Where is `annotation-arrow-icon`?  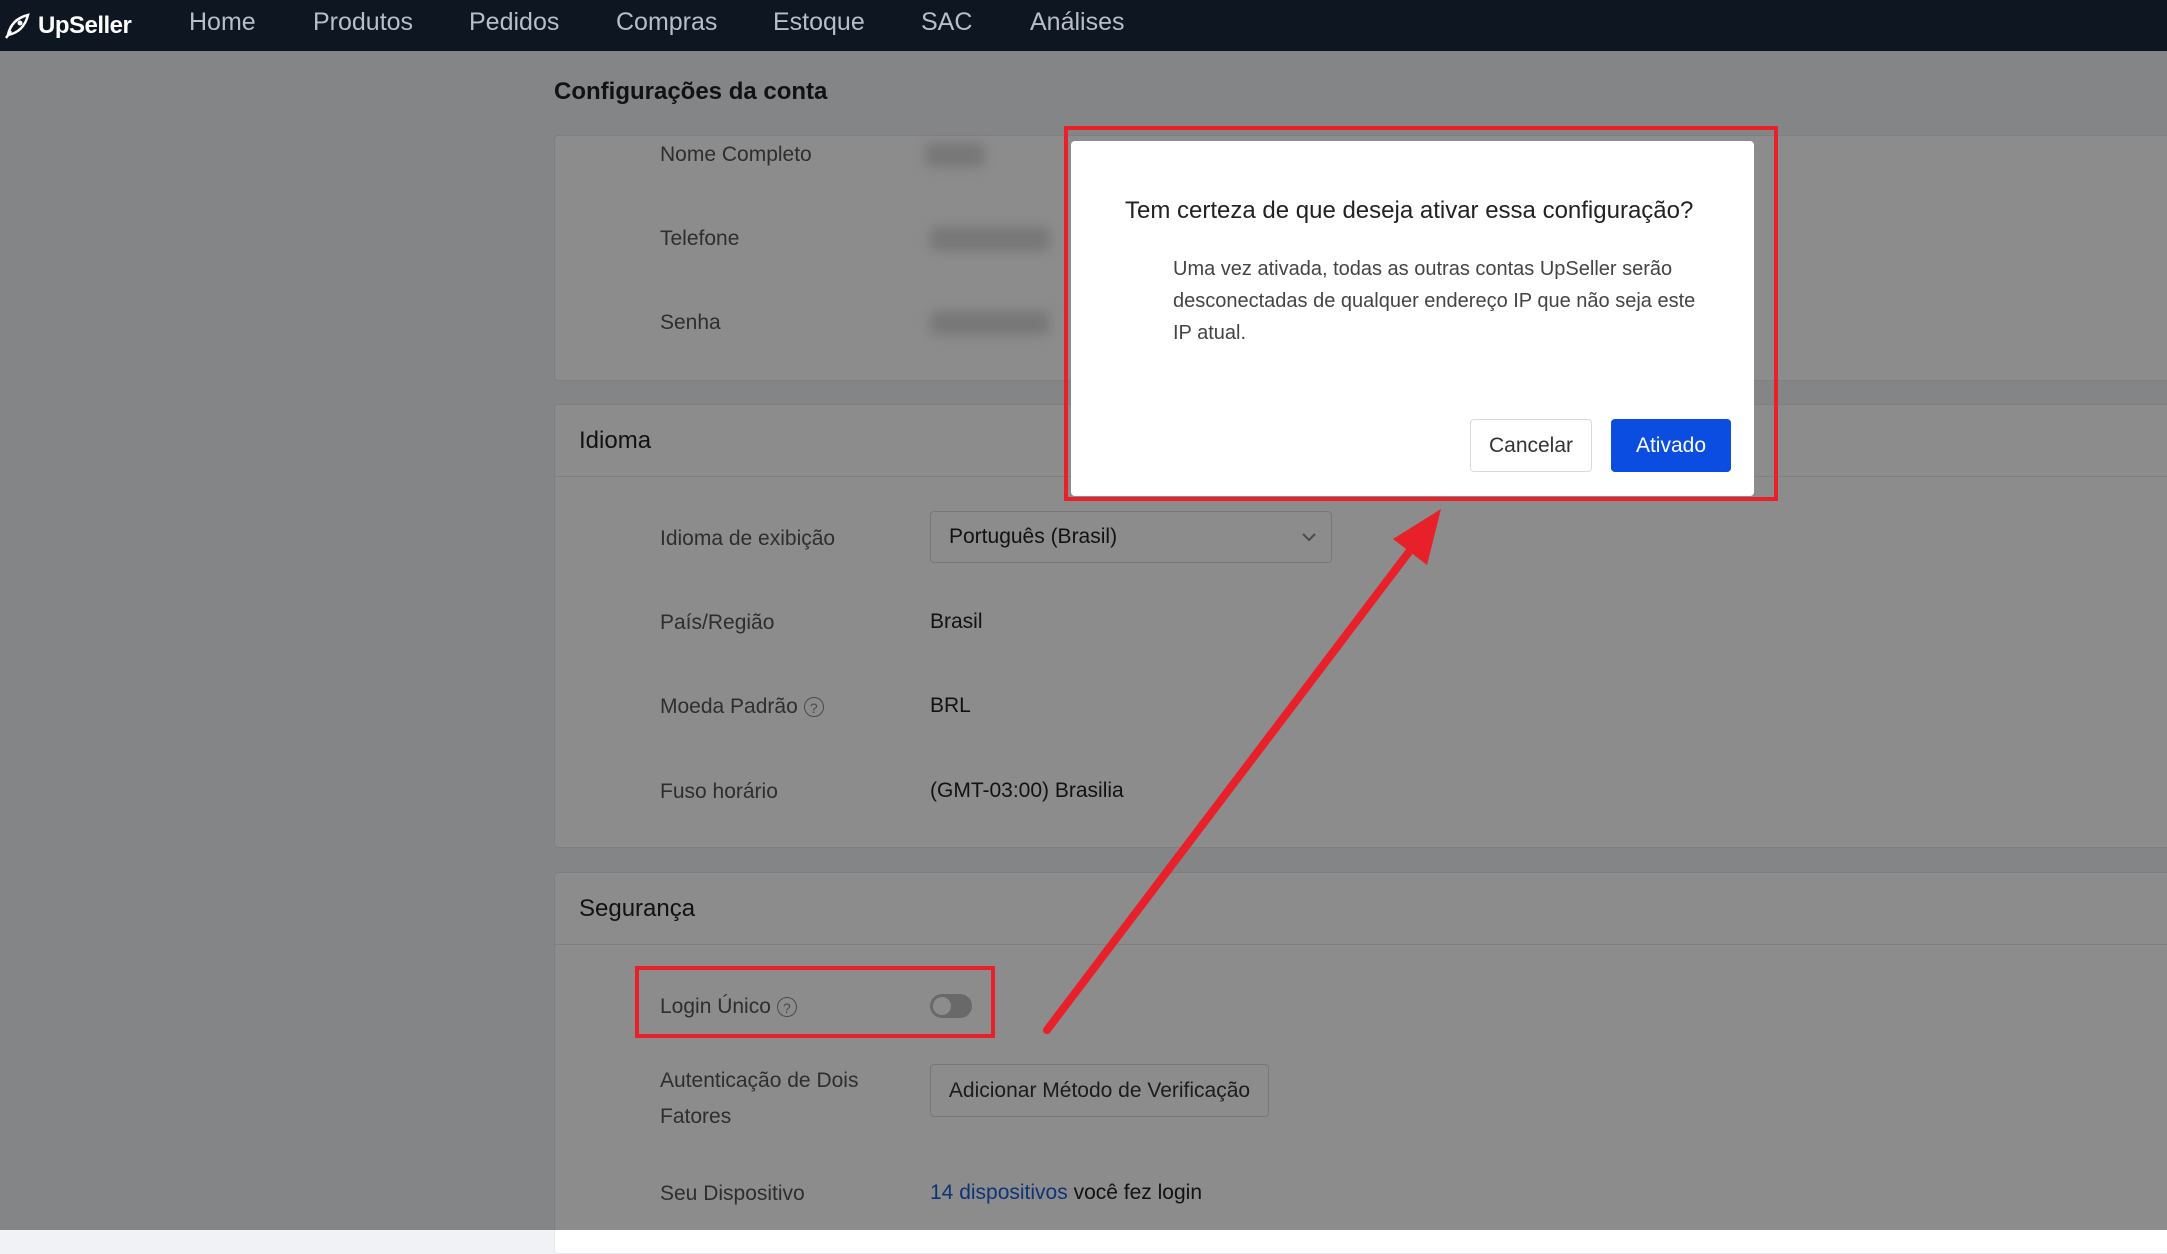 annotation-arrow-icon is located at coordinates (1242, 771).